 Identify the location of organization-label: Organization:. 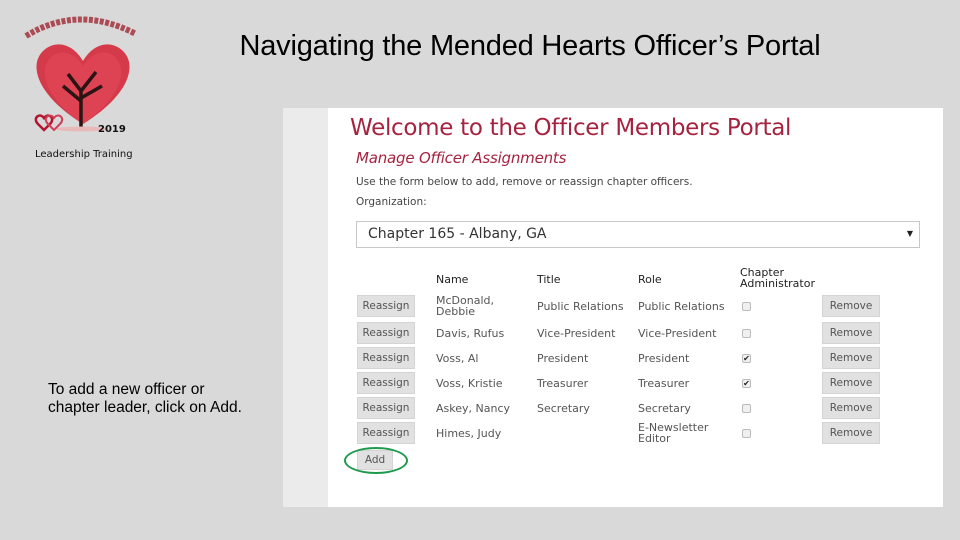
(391, 202).